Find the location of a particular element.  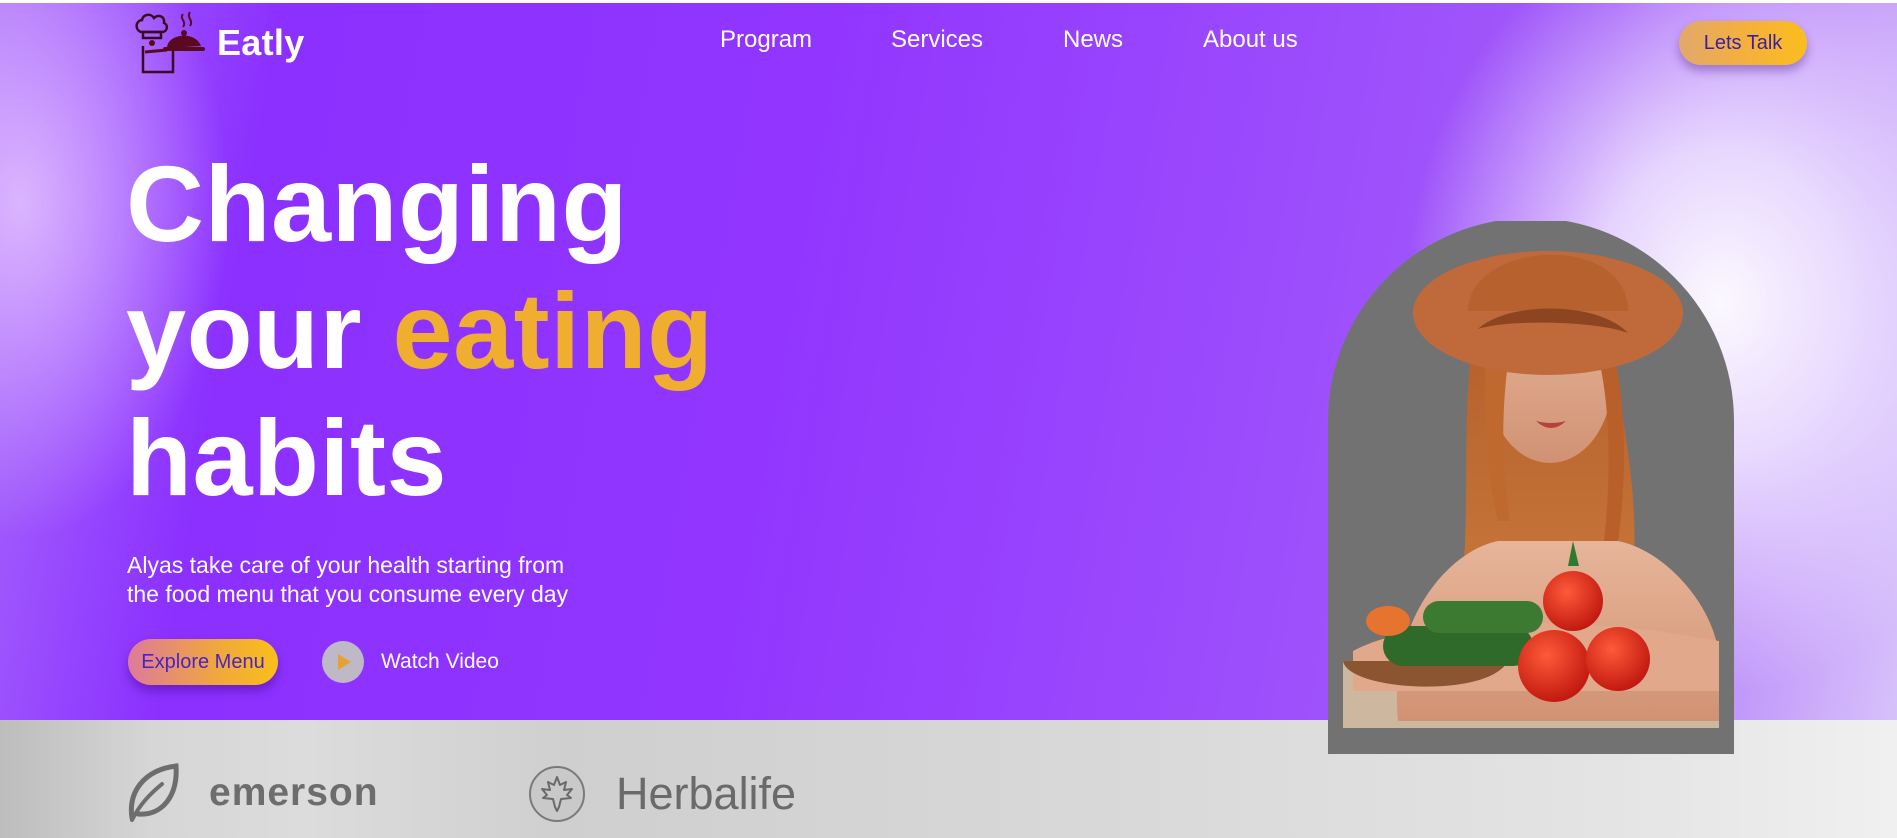

nav-news: News is located at coordinates (1093, 40).